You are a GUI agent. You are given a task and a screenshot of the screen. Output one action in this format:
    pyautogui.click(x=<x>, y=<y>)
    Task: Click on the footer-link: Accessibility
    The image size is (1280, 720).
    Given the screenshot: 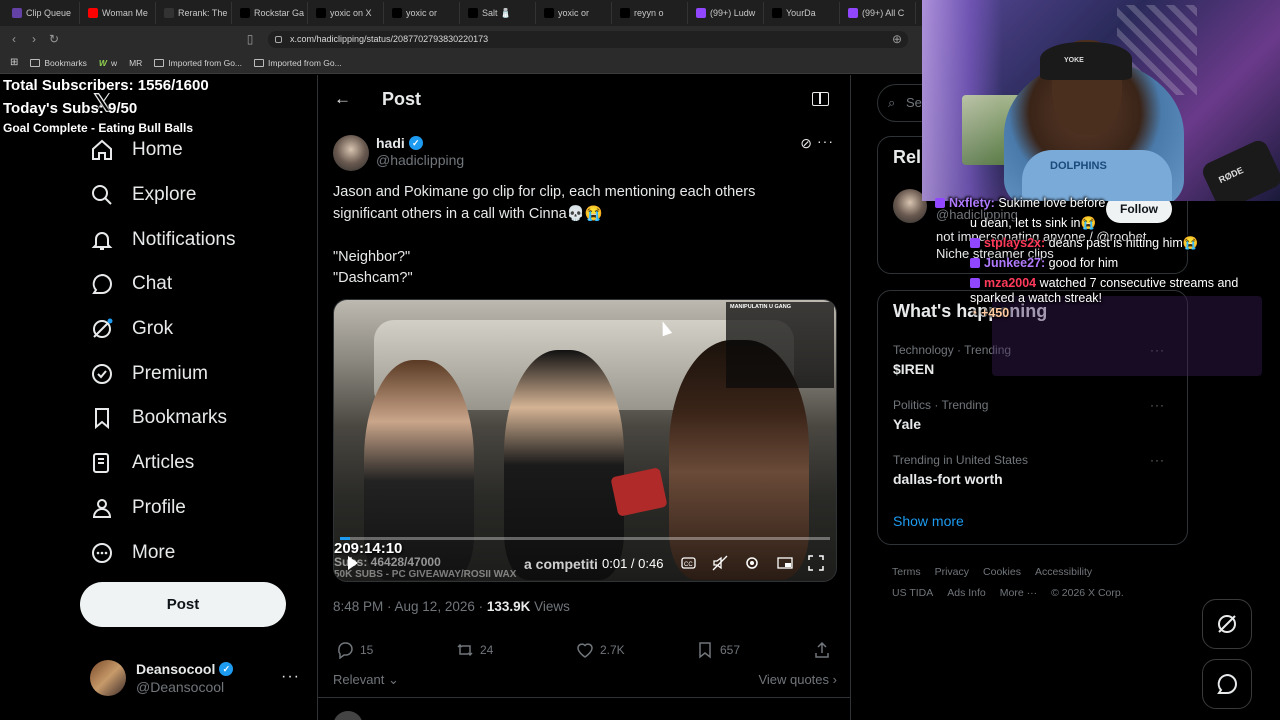 What is the action you would take?
    pyautogui.click(x=1063, y=572)
    